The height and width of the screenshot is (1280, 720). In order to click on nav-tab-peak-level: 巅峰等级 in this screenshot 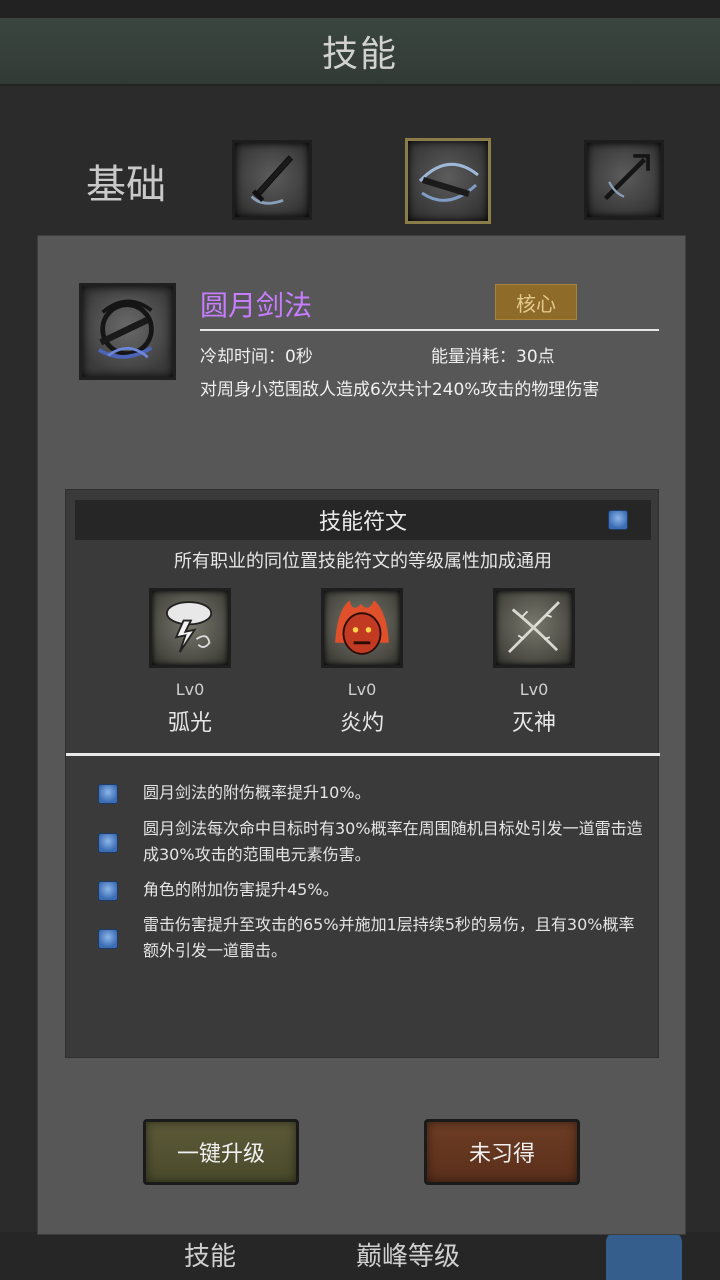, I will do `click(408, 1258)`.